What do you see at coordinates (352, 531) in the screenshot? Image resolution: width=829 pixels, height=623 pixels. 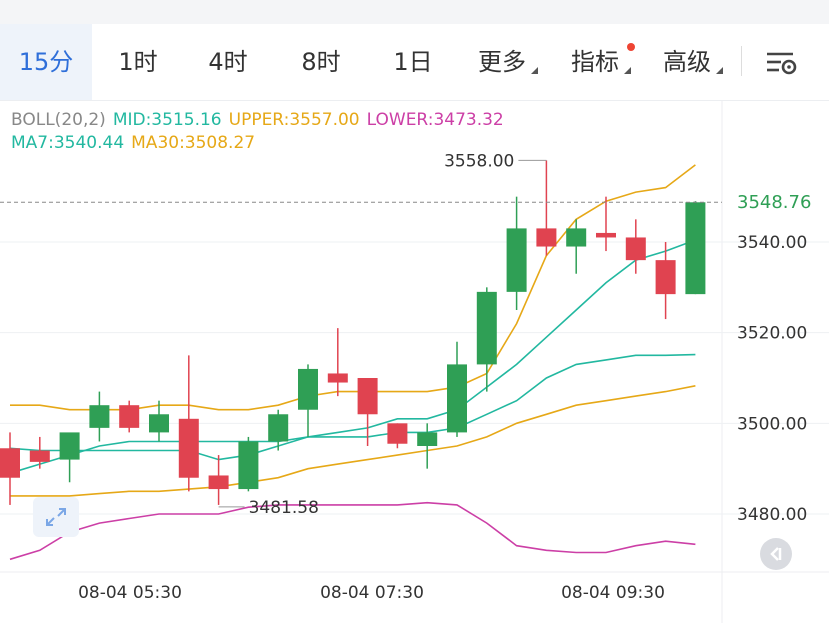 I see `series-line-lower` at bounding box center [352, 531].